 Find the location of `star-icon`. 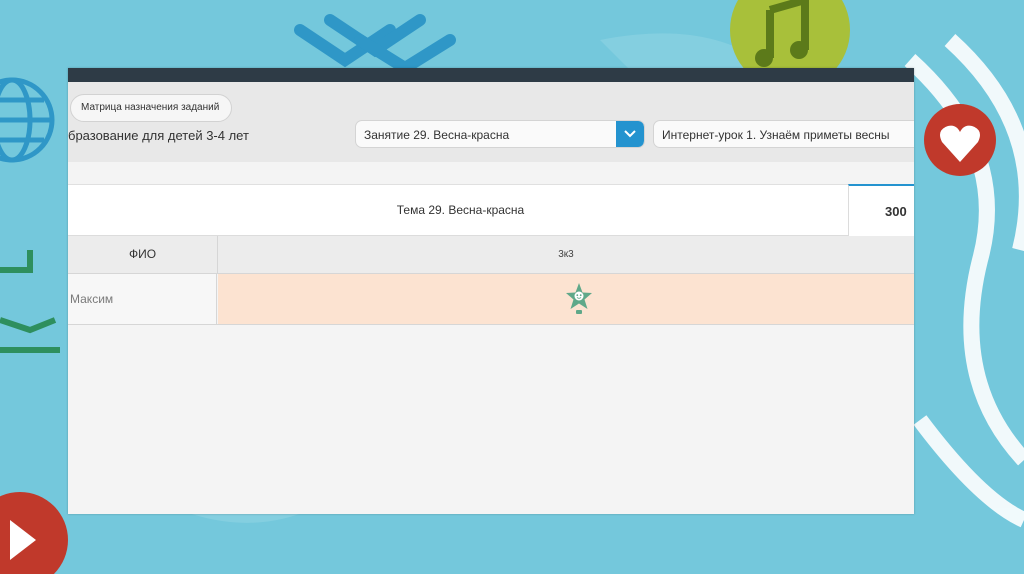

star-icon is located at coordinates (579, 298).